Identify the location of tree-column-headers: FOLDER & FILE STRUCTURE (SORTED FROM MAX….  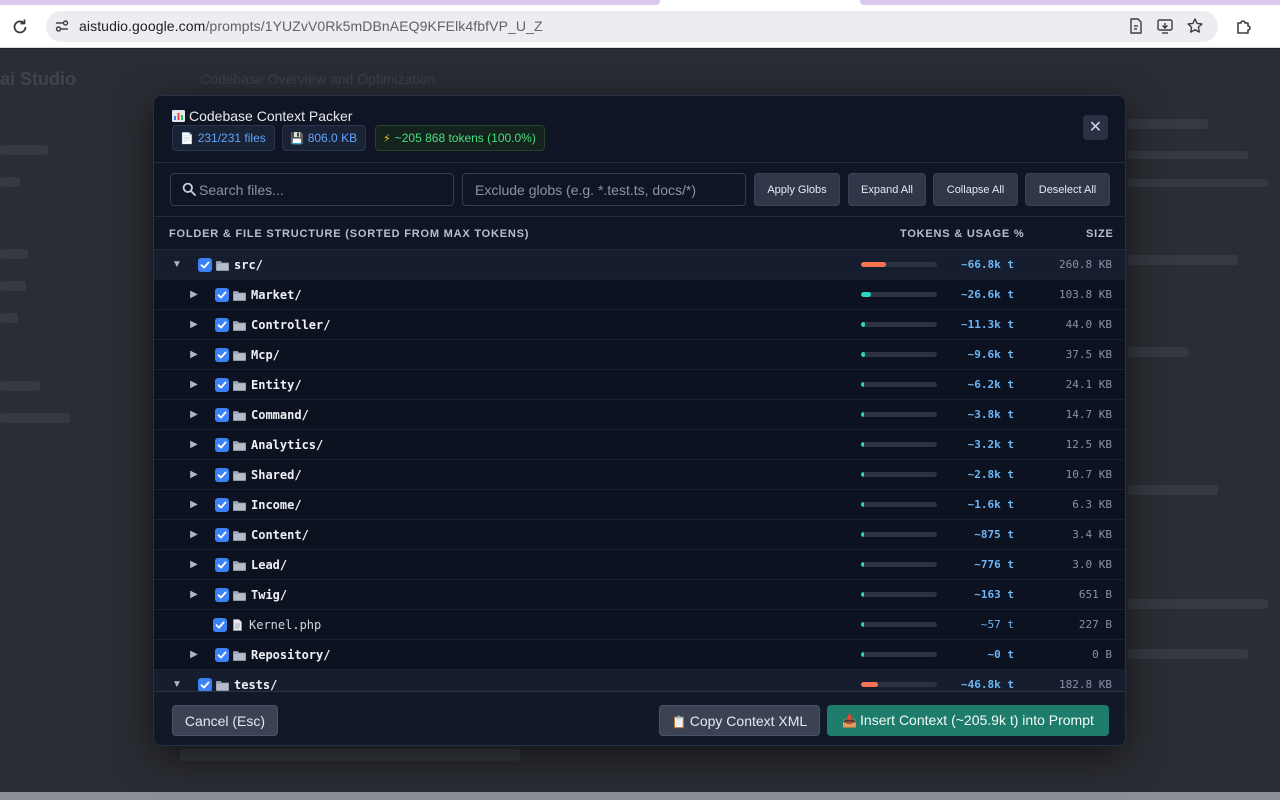
(639, 233).